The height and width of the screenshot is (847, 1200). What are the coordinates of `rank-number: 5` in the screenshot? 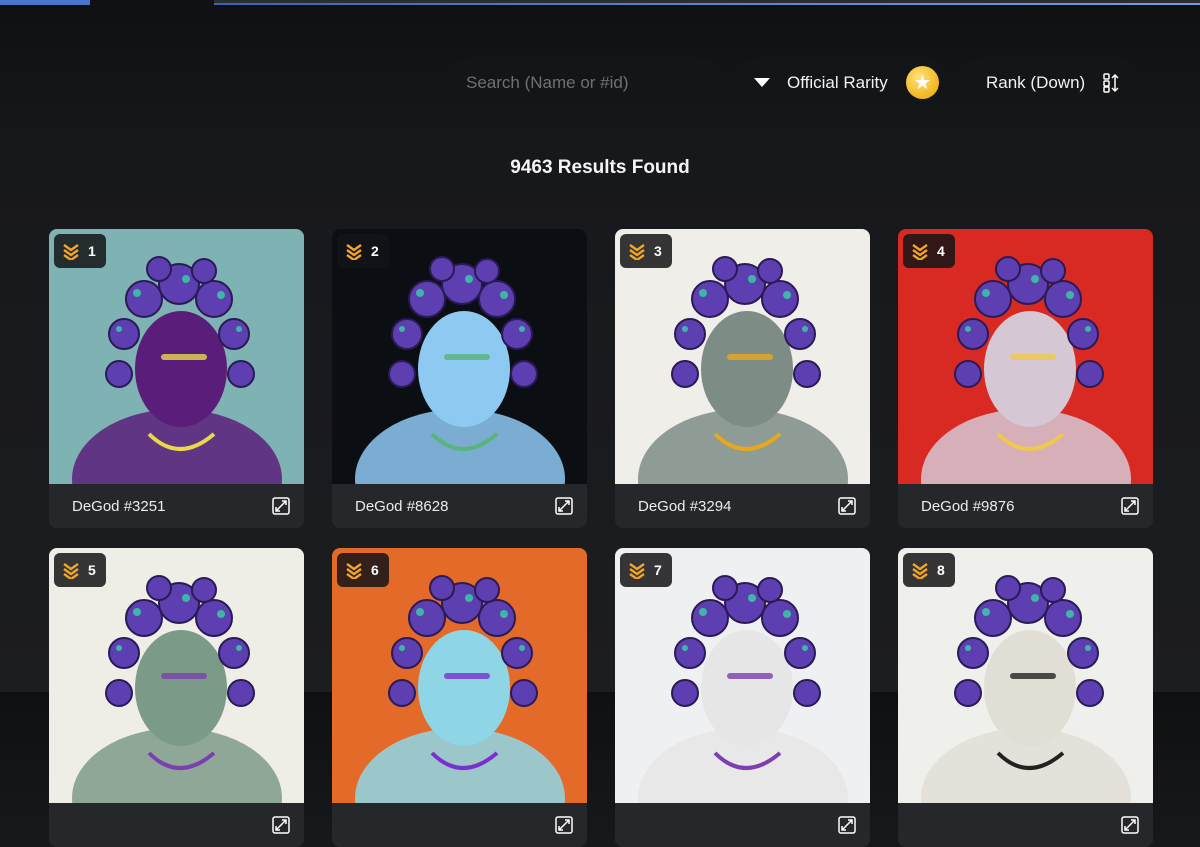 It's located at (92, 570).